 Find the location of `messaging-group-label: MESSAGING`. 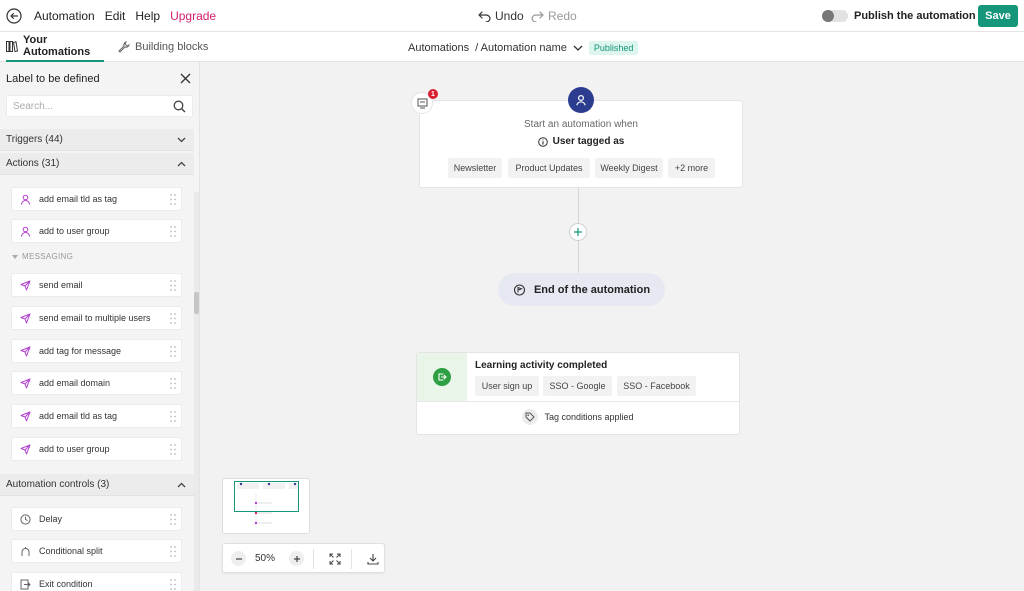

messaging-group-label: MESSAGING is located at coordinates (42, 256).